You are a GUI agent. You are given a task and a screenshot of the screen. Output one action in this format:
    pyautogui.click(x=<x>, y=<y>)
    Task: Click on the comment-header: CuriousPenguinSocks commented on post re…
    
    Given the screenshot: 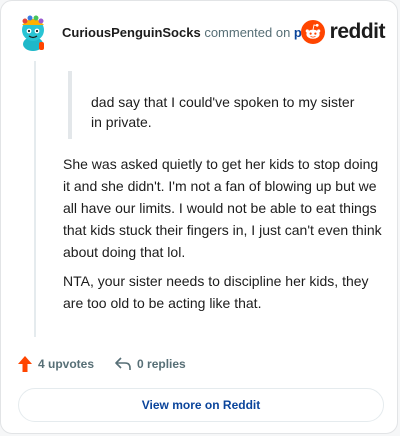 What is the action you would take?
    pyautogui.click(x=200, y=34)
    